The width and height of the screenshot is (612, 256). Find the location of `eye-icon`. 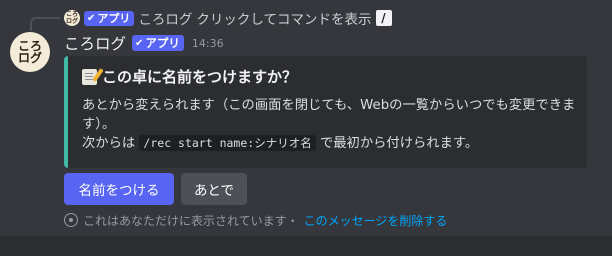

eye-icon is located at coordinates (71, 220).